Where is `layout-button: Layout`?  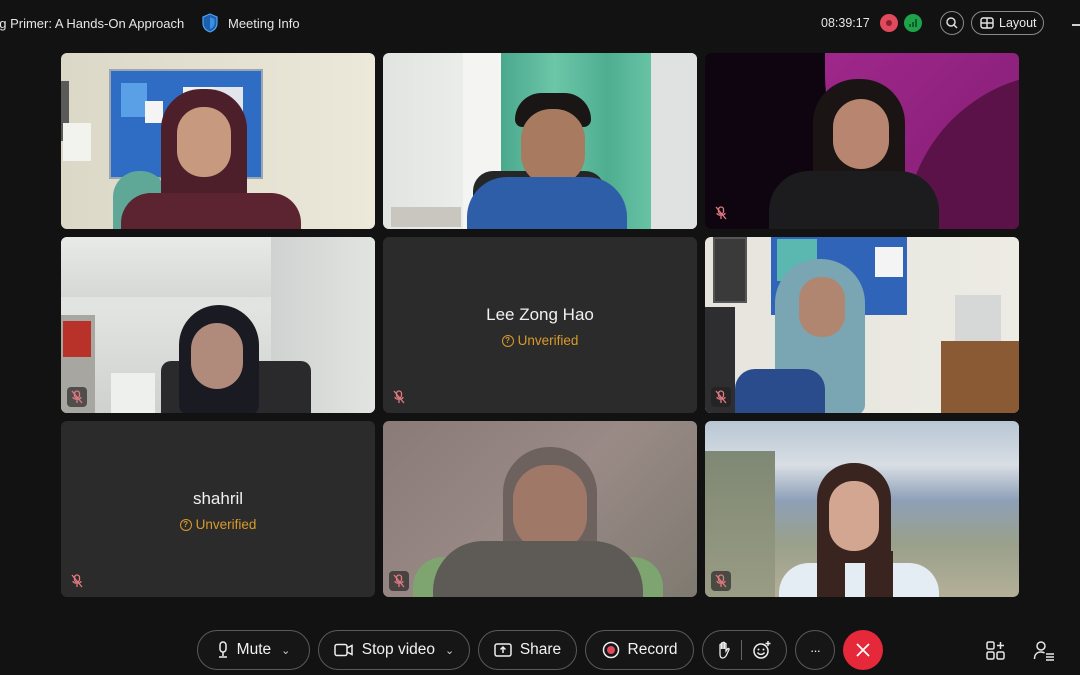 layout-button: Layout is located at coordinates (1007, 23).